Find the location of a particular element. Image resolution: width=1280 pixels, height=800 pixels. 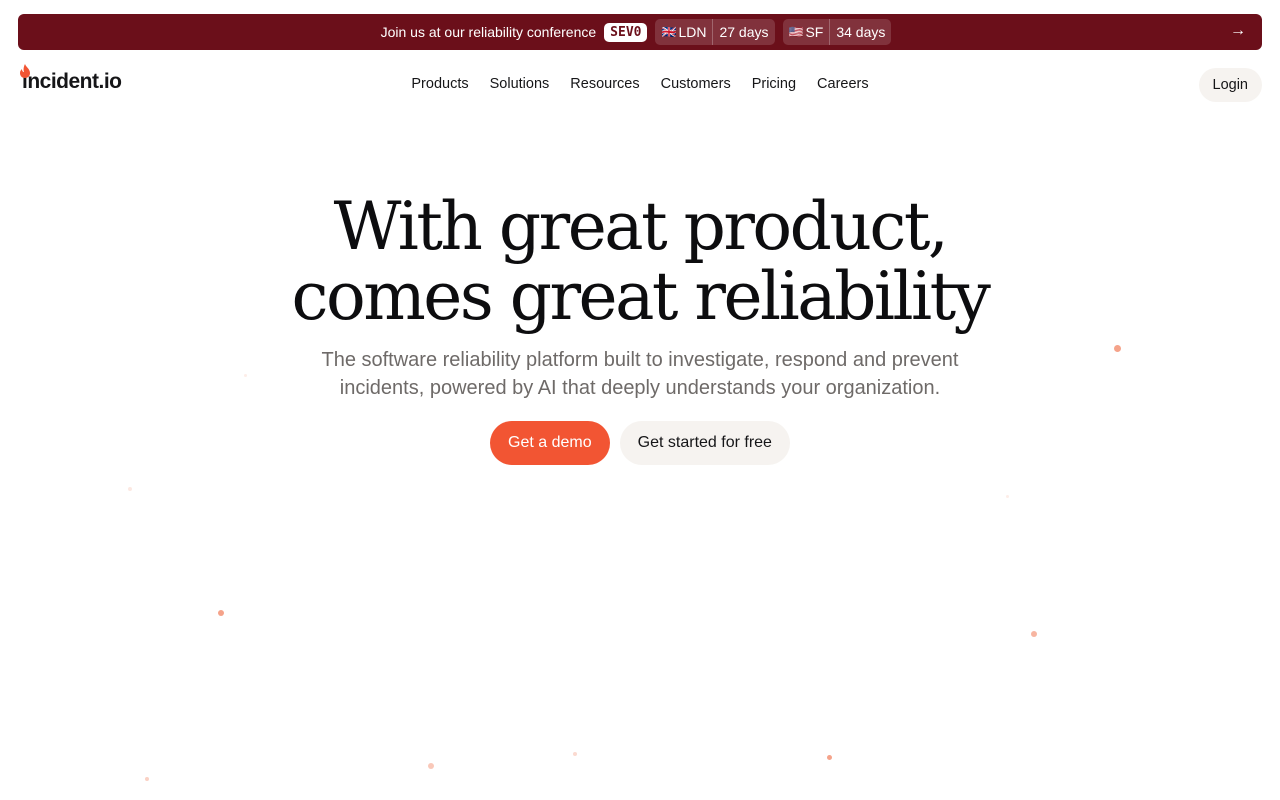

arrow-right-icon: → is located at coordinates (1238, 31).